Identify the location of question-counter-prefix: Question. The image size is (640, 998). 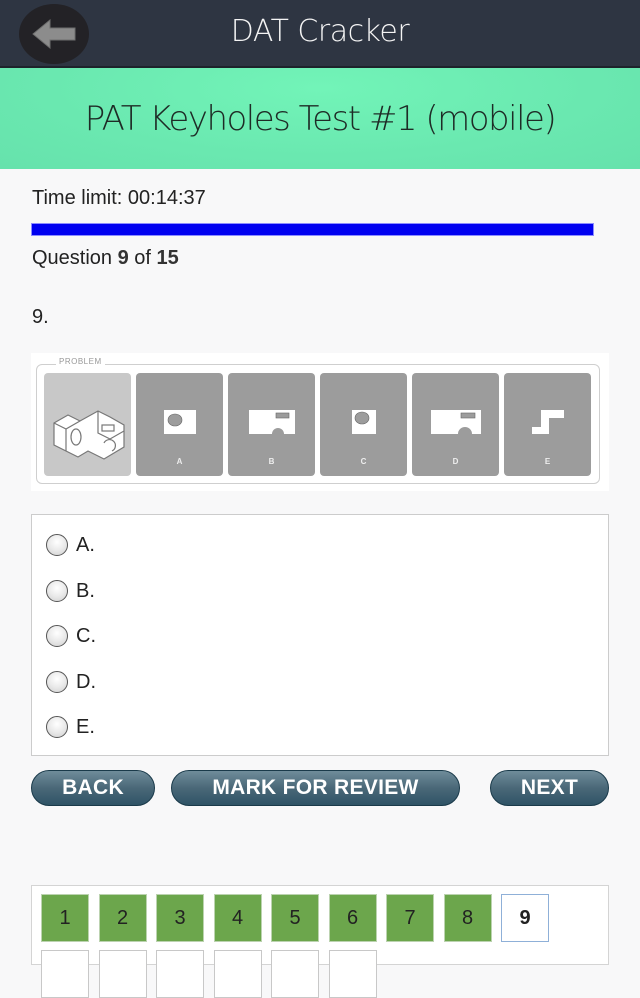
(75, 258).